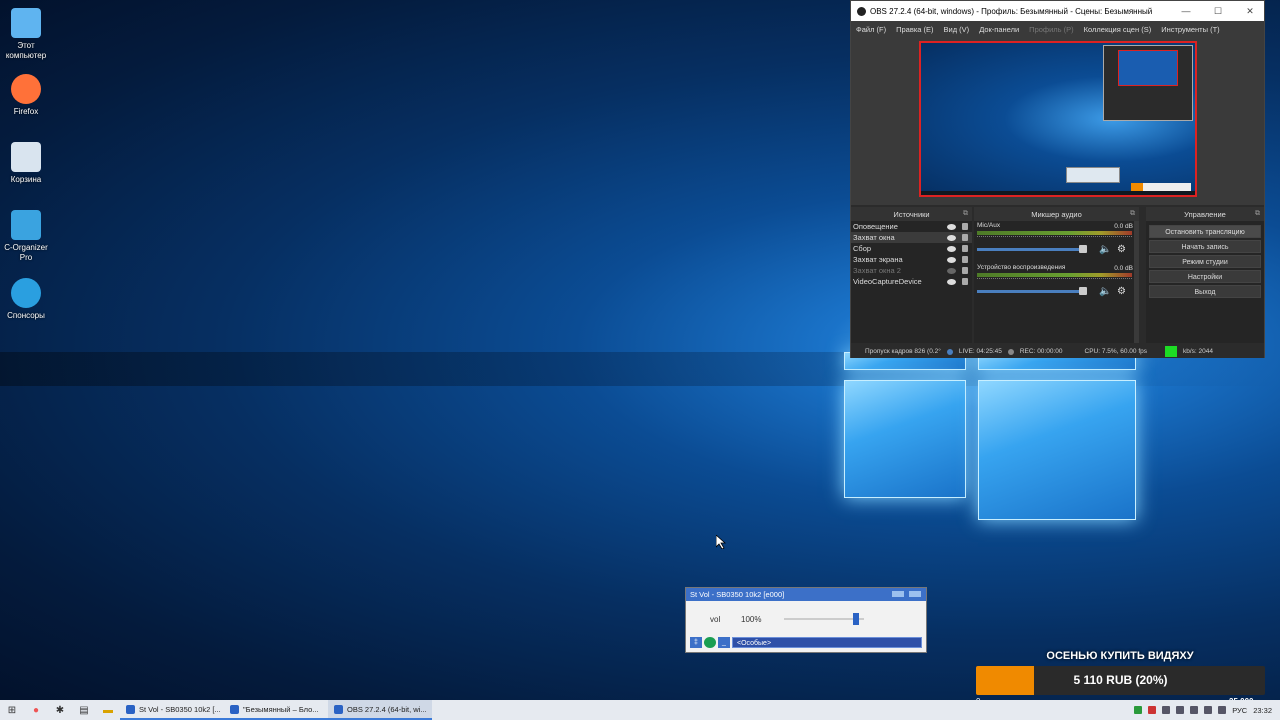  I want to click on menu-item: Док-панели, so click(999, 29).